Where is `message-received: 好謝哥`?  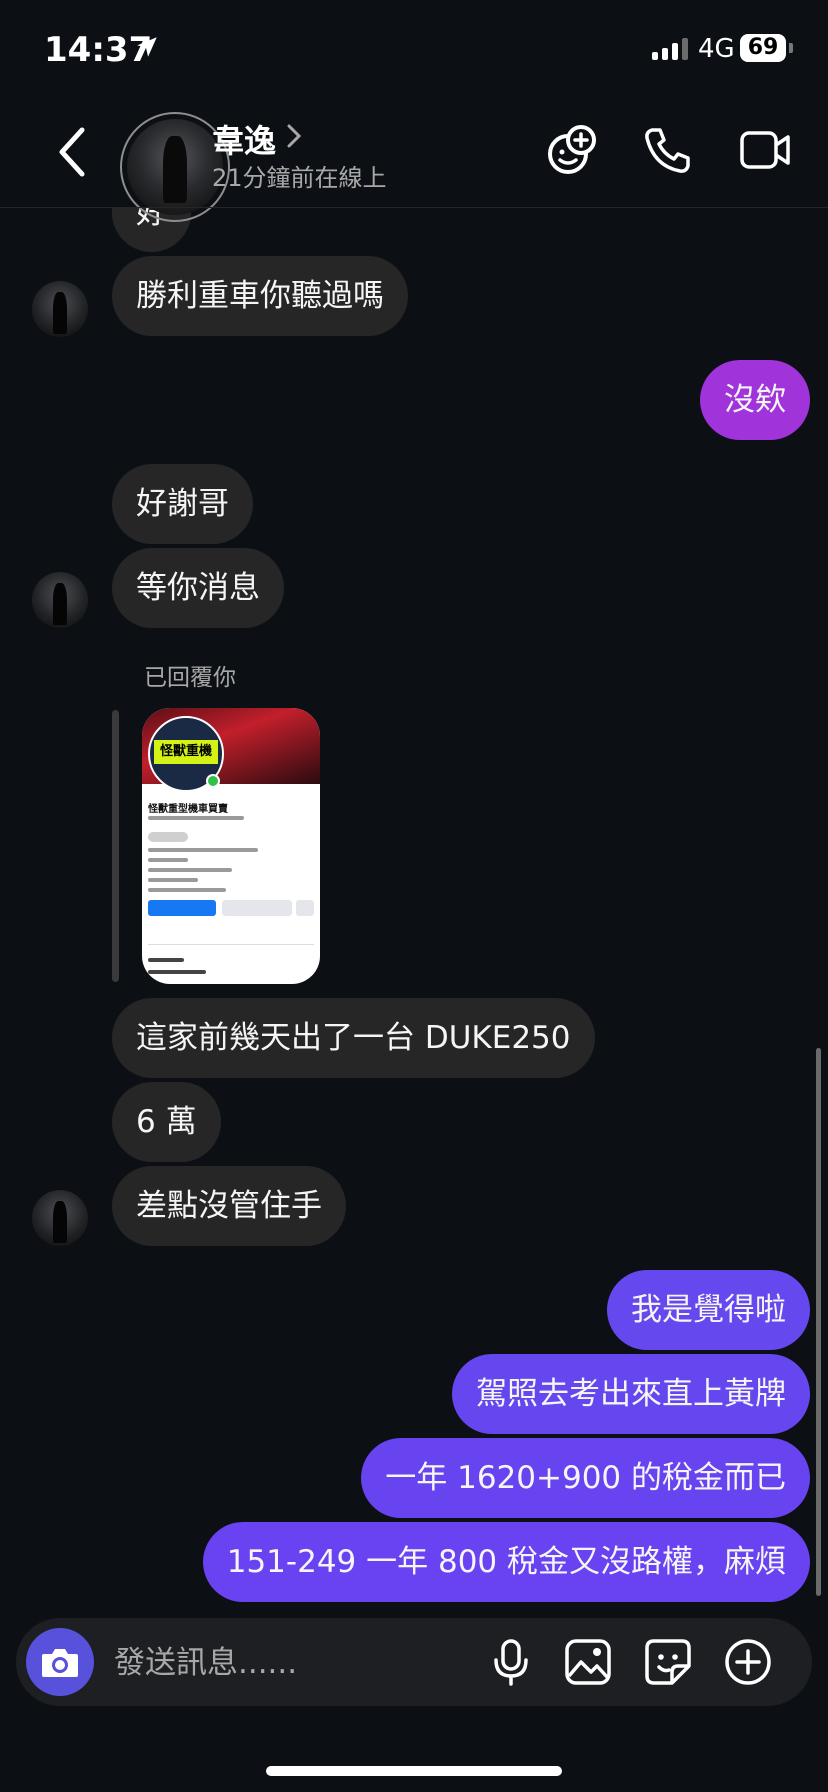
message-received: 好謝哥 is located at coordinates (182, 504).